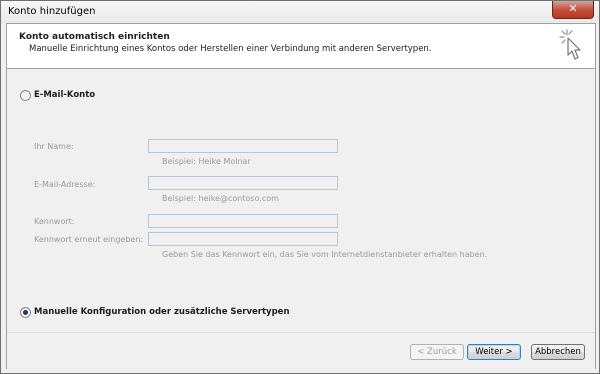 This screenshot has width=600, height=374. What do you see at coordinates (437, 352) in the screenshot?
I see `back-button: < Zurück` at bounding box center [437, 352].